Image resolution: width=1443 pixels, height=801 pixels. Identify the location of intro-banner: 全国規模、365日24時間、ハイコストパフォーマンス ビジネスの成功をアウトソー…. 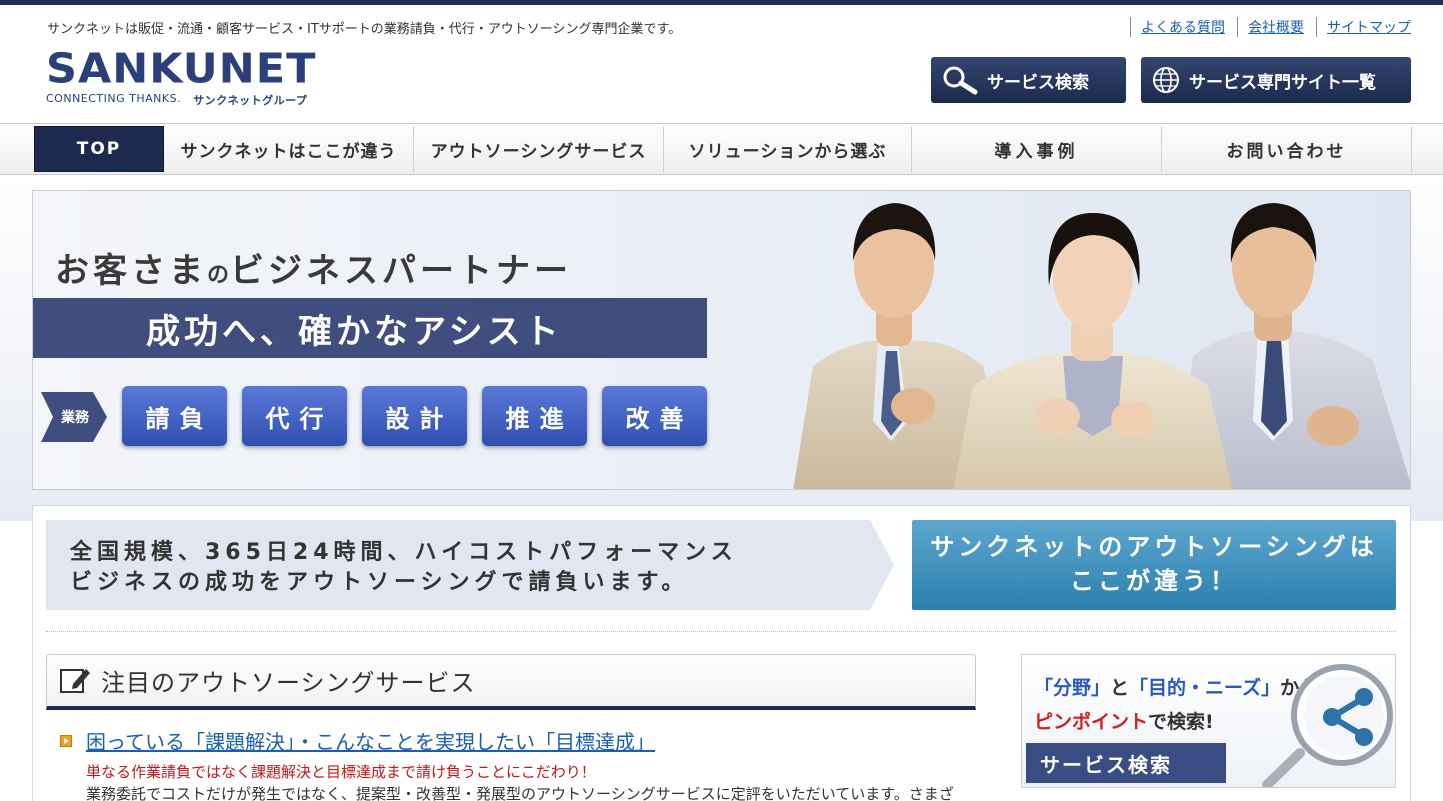
(470, 565).